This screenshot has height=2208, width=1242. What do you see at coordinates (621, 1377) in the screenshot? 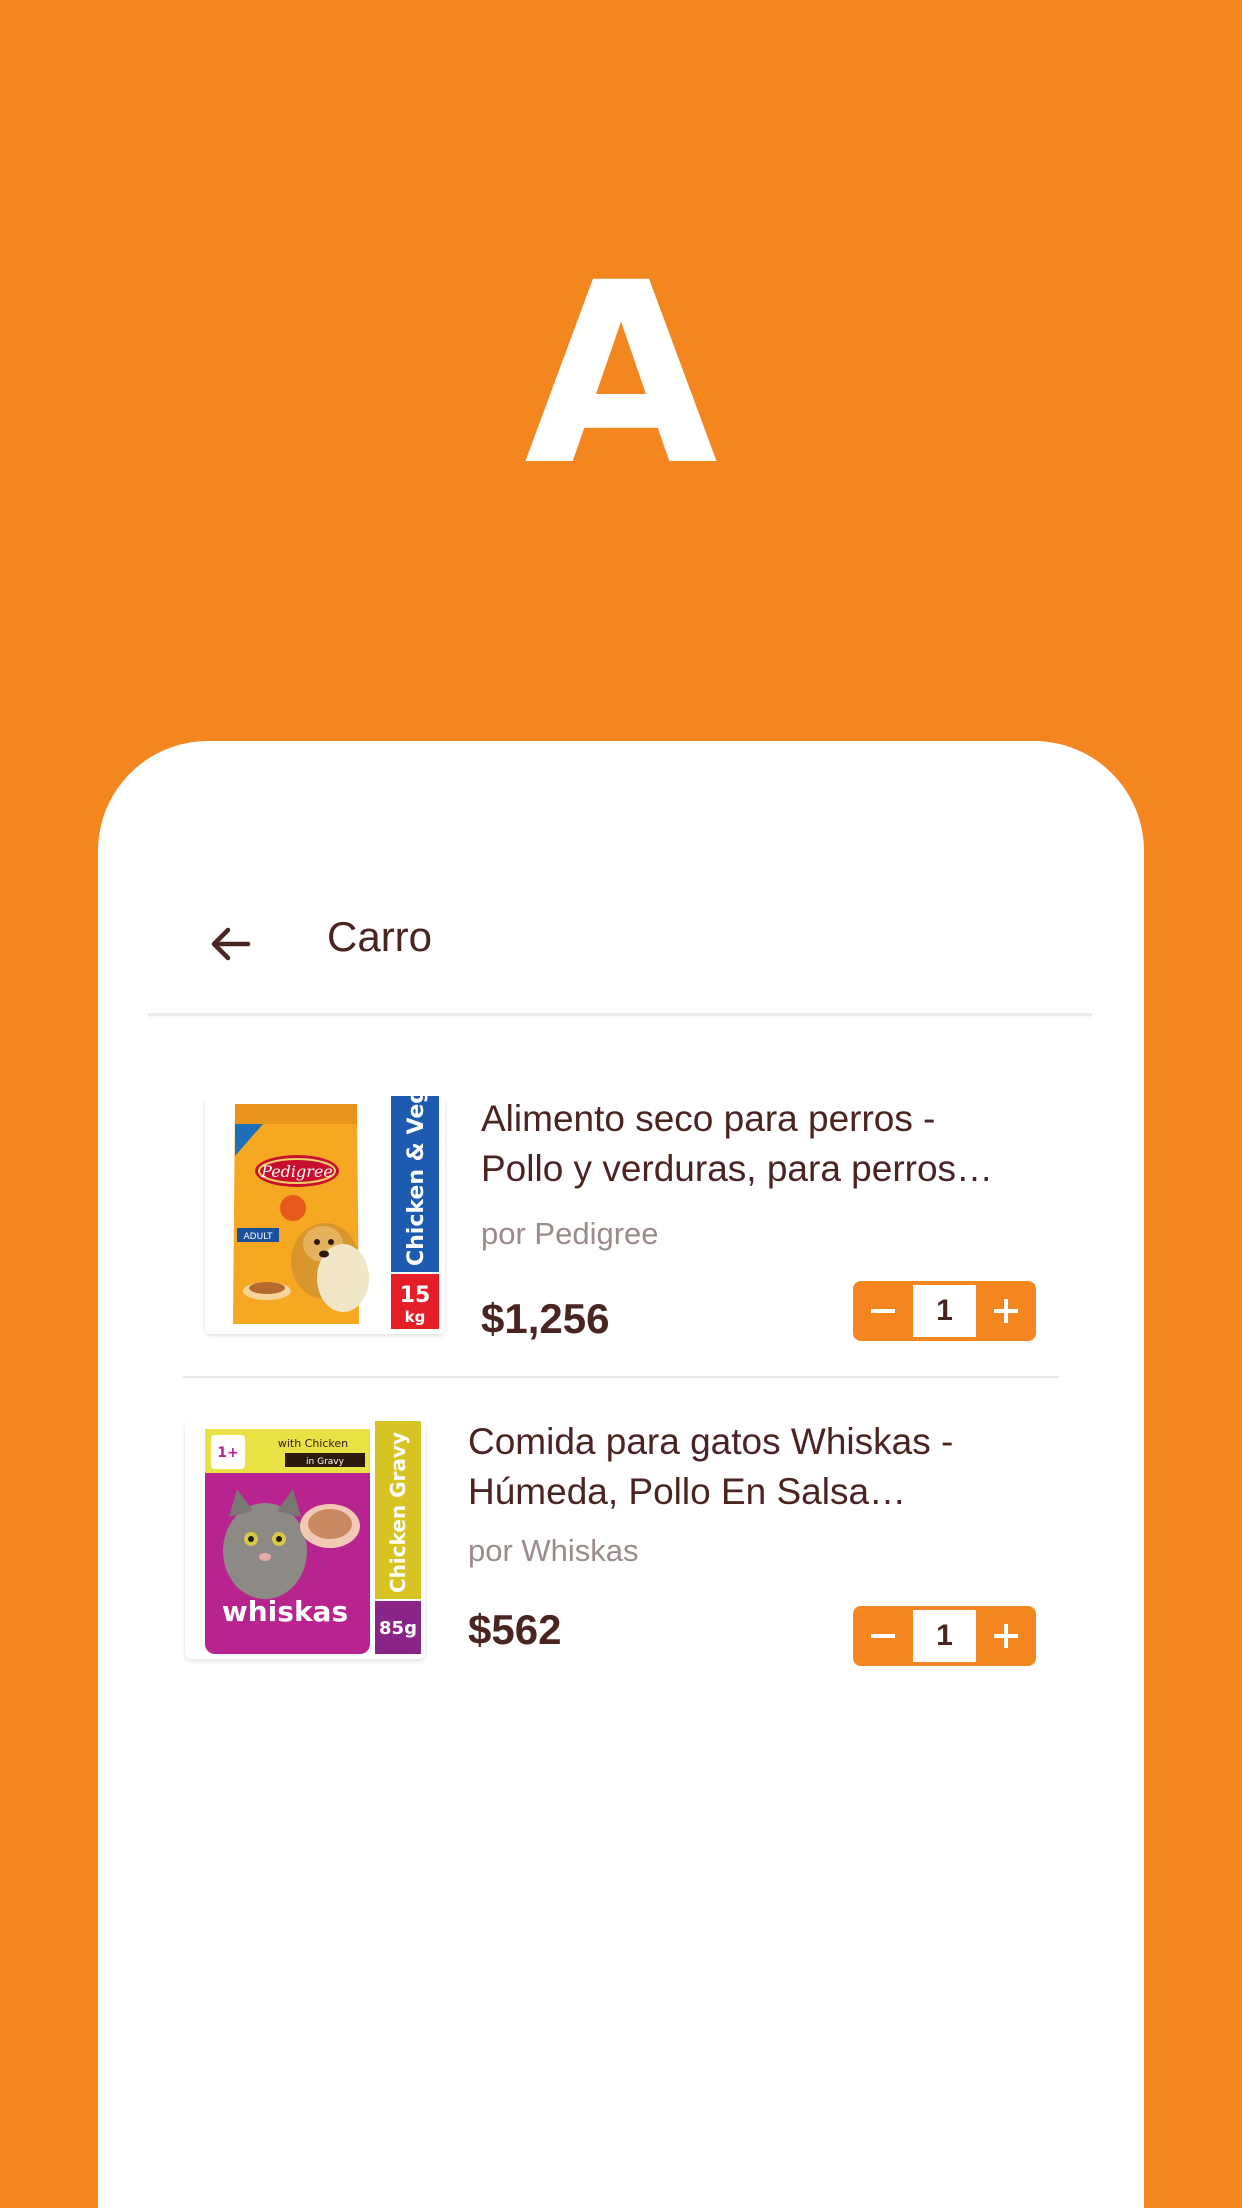
I see `item-divider` at bounding box center [621, 1377].